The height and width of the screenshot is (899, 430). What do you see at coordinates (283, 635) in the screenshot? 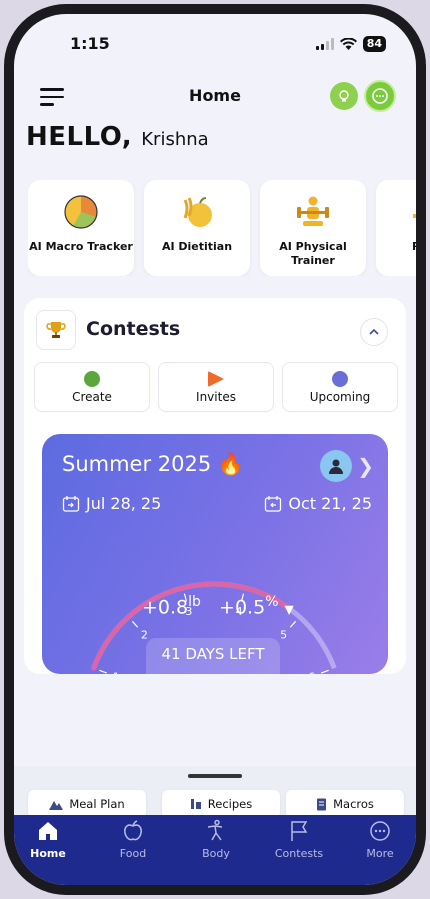
I see `gauge-tick-label: 5` at bounding box center [283, 635].